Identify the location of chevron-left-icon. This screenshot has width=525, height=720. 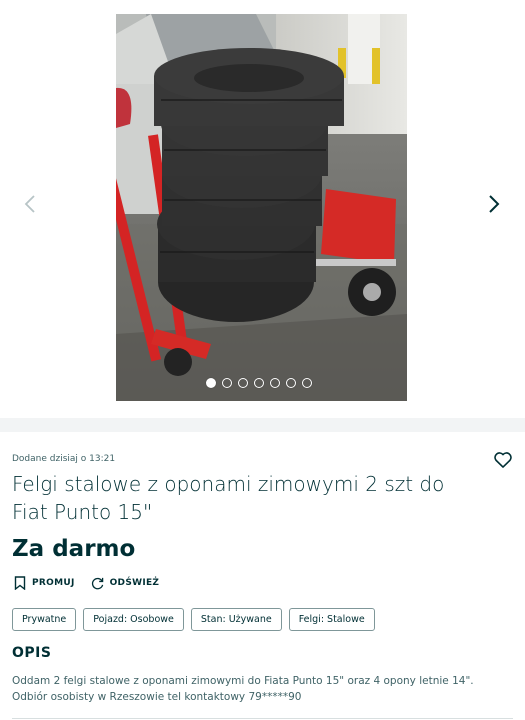
(29, 204).